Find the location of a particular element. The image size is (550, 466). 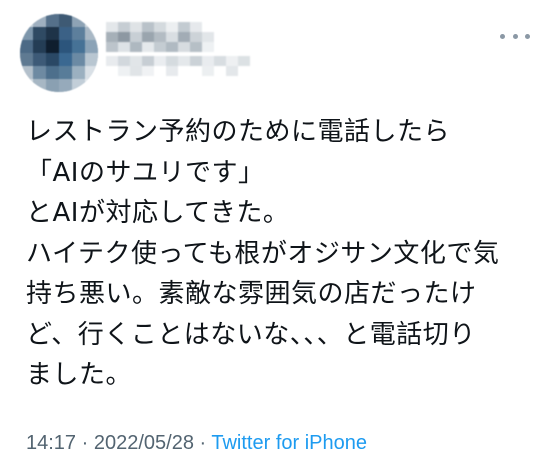

tweet-time: 14:17 is located at coordinates (51, 443).